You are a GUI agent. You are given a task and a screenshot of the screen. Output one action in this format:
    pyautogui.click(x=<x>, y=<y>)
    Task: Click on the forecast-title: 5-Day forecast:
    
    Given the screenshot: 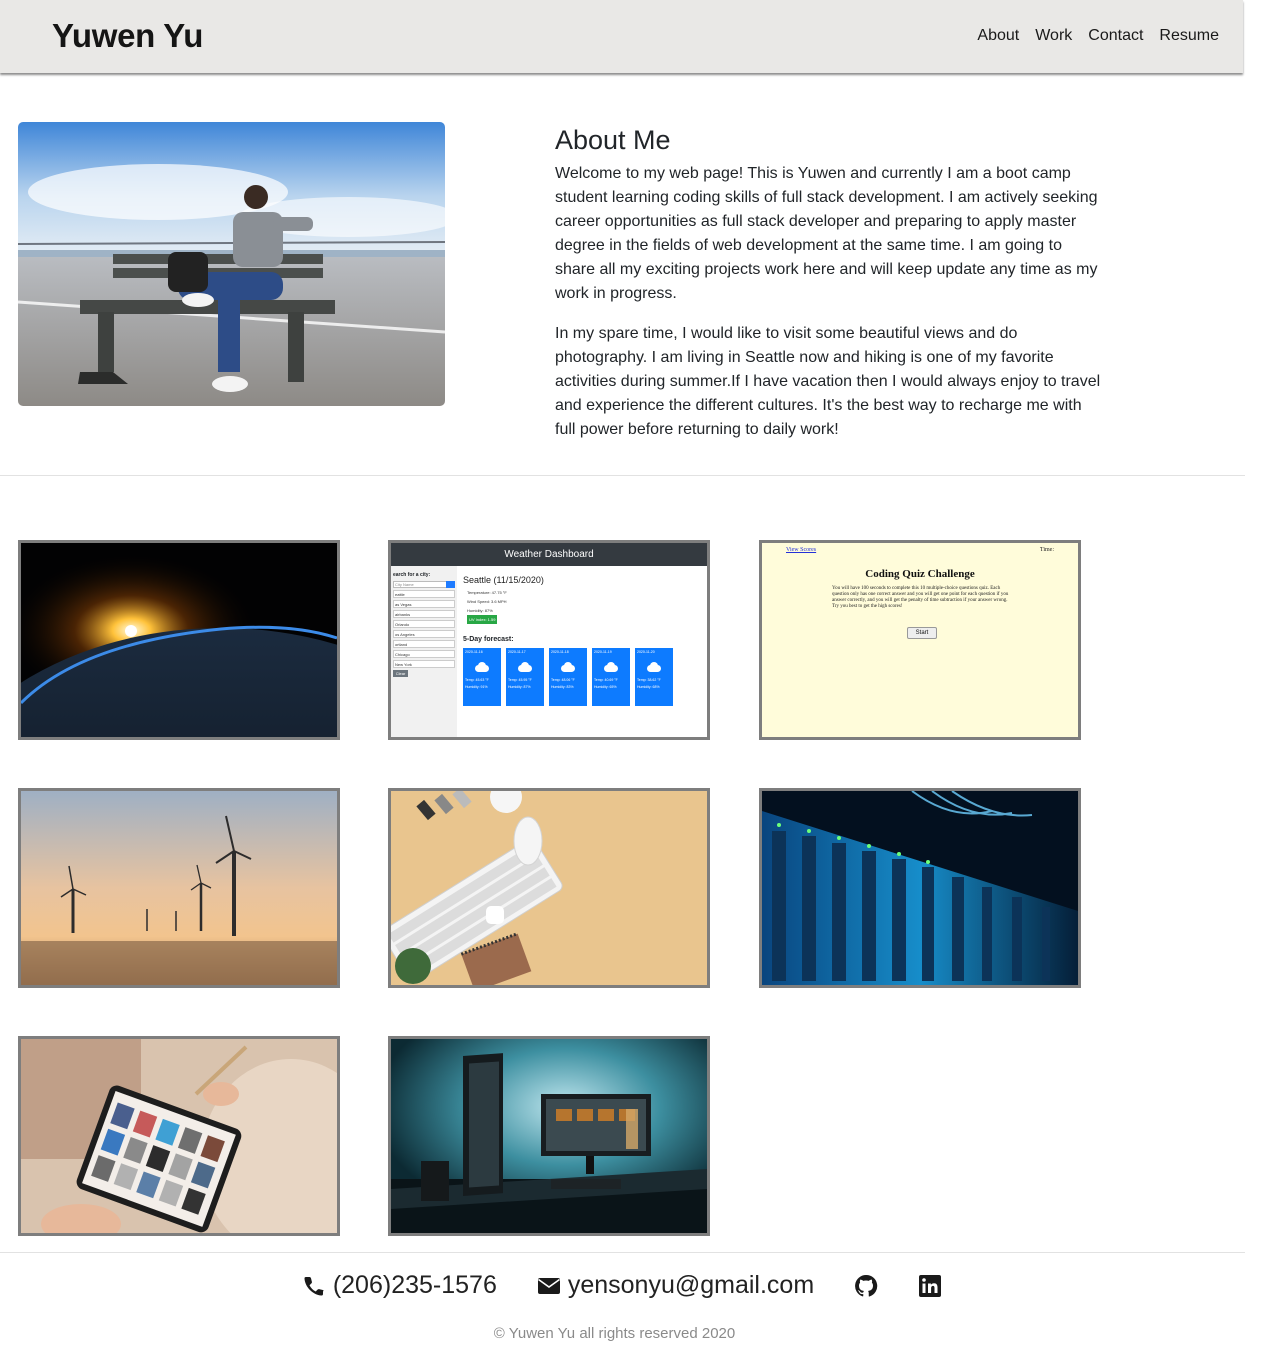 What is the action you would take?
    pyautogui.click(x=488, y=639)
    